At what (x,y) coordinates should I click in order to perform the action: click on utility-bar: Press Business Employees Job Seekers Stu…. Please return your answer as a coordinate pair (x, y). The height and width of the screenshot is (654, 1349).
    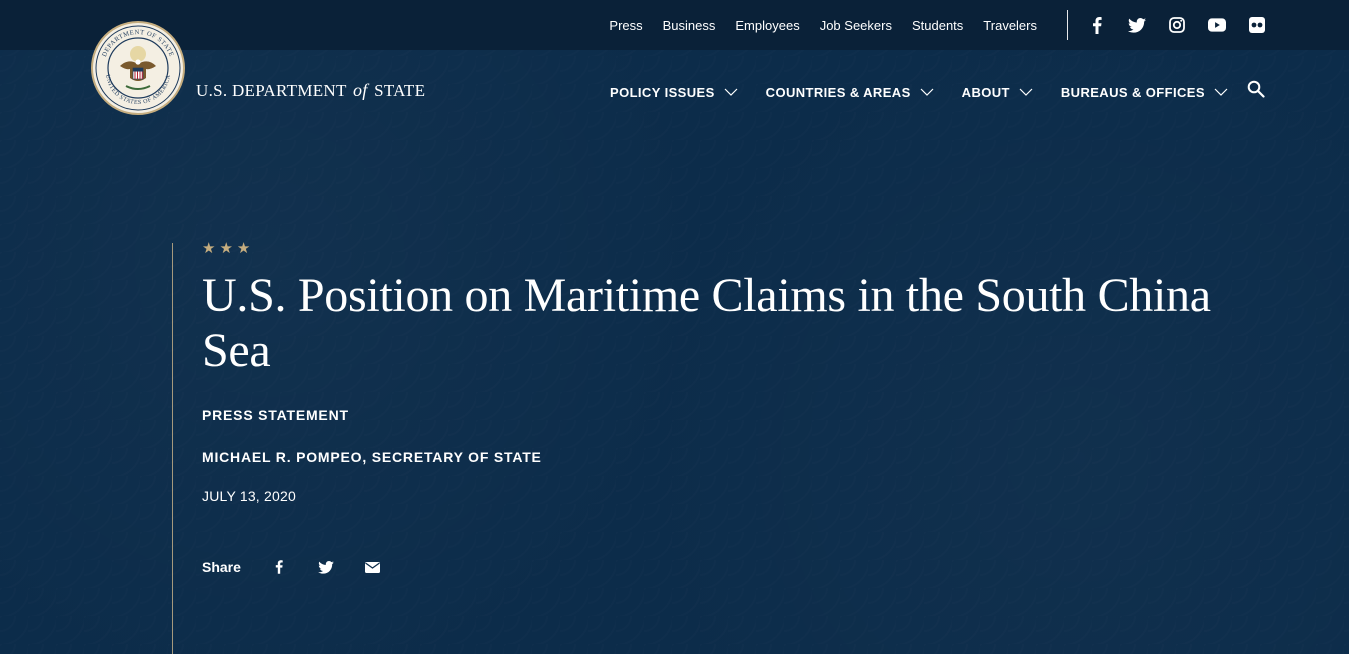
    Looking at the image, I should click on (674, 25).